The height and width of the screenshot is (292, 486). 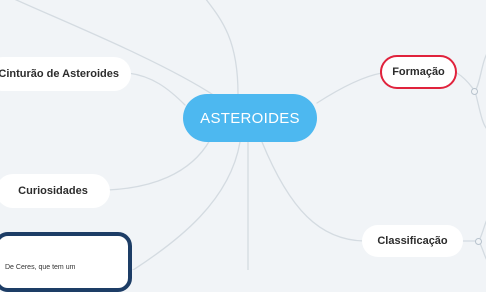 I want to click on collapse-toggle-classificacao, so click(x=478, y=241).